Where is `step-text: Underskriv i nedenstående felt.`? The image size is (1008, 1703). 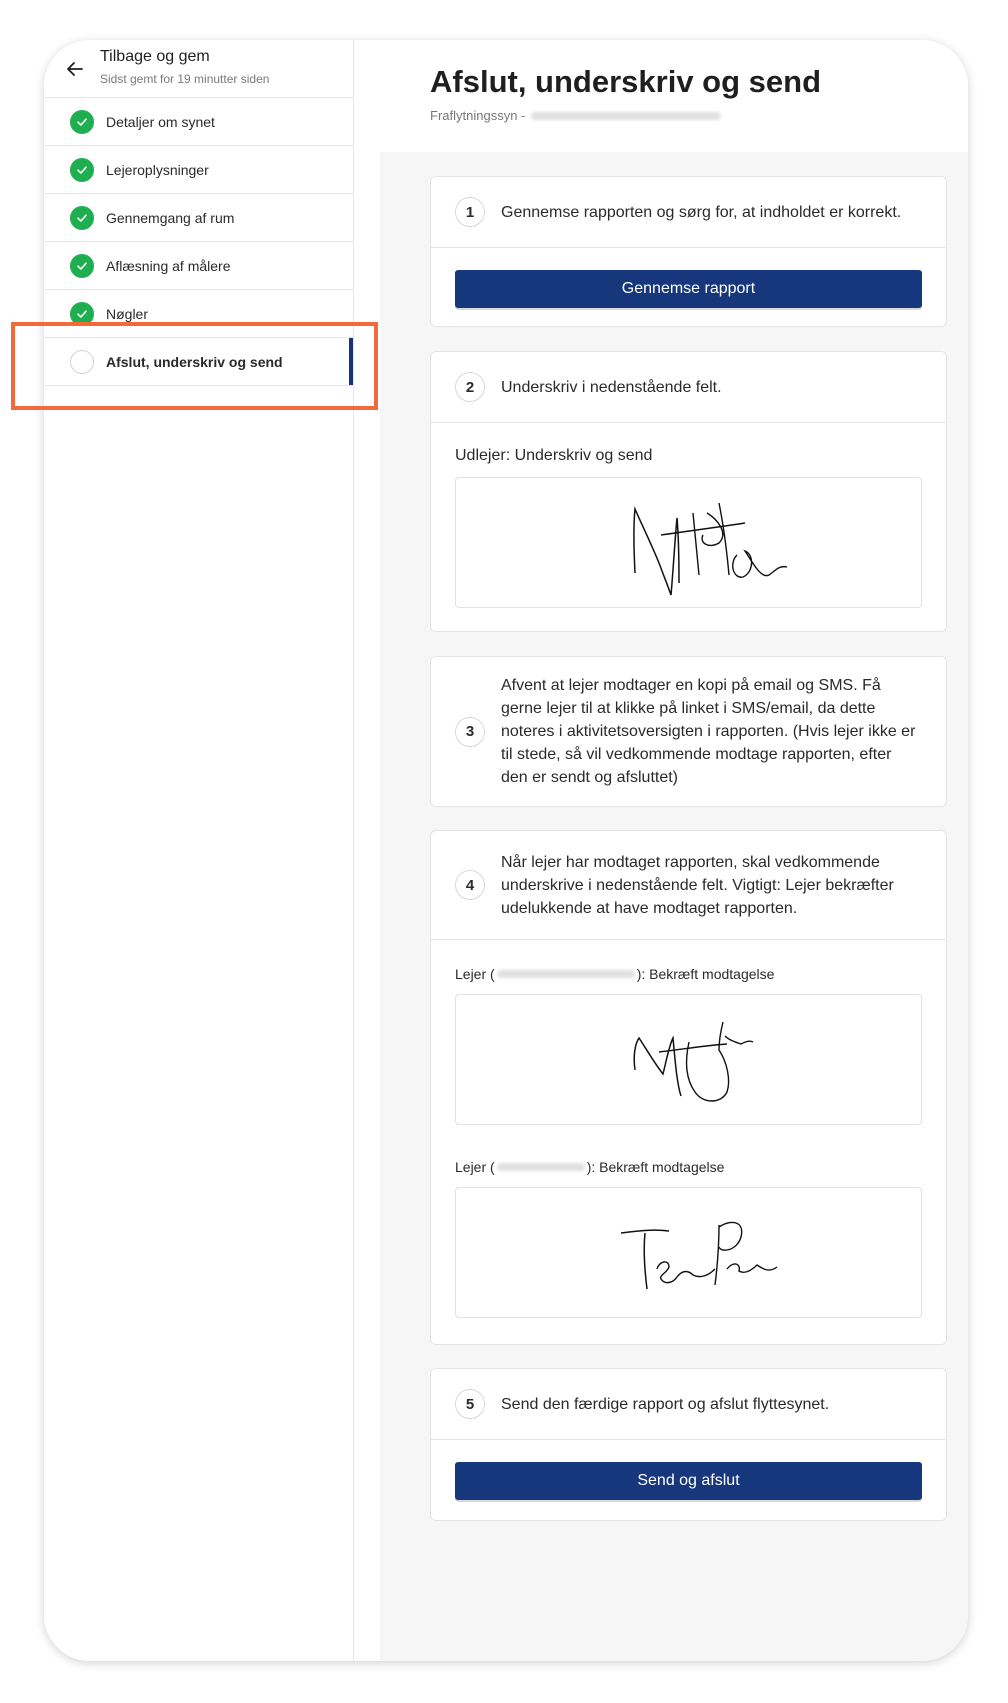 step-text: Underskriv i nedenstående felt. is located at coordinates (611, 387).